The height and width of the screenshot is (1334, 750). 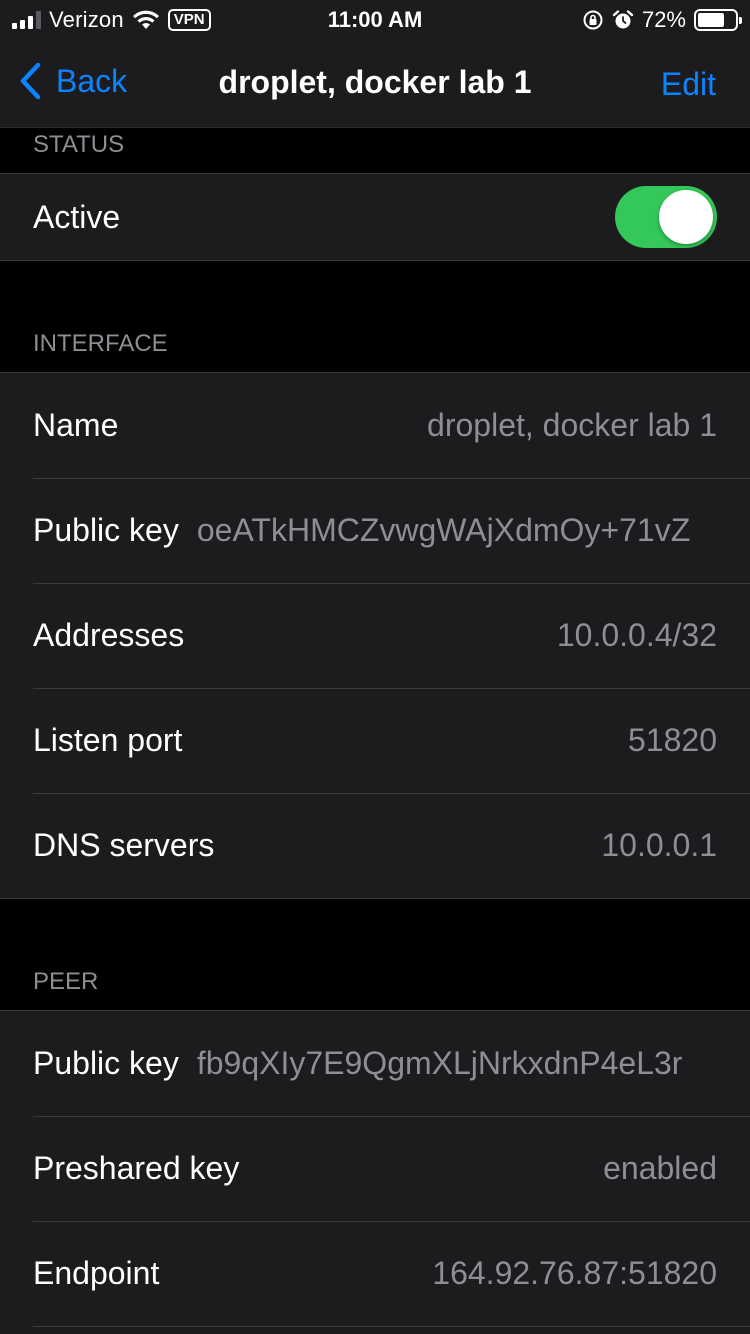 I want to click on peer-preshared-key-row: Preshared key enabled, so click(x=375, y=1168).